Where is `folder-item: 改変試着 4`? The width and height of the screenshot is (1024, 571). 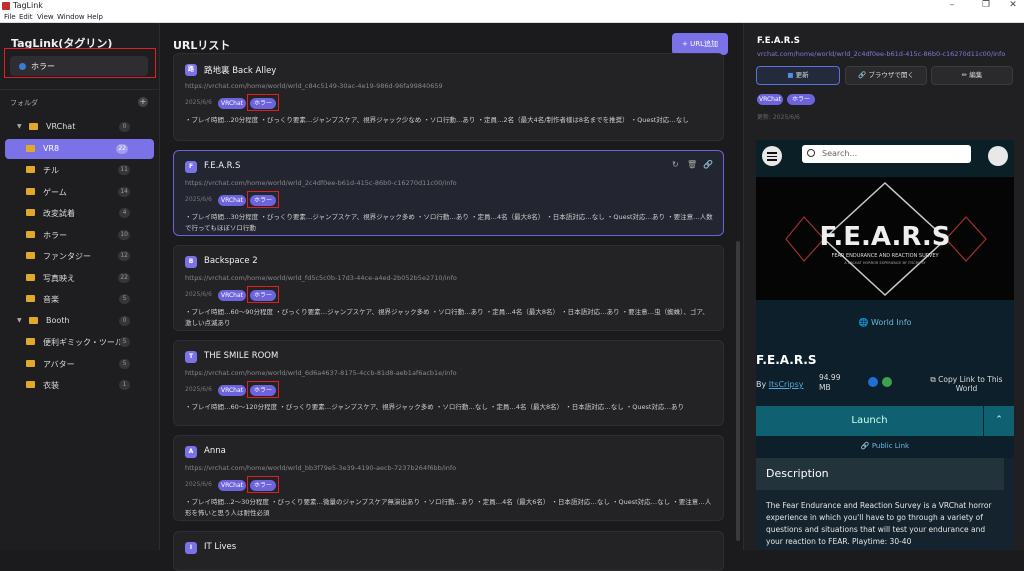 folder-item: 改変試着 4 is located at coordinates (79, 213).